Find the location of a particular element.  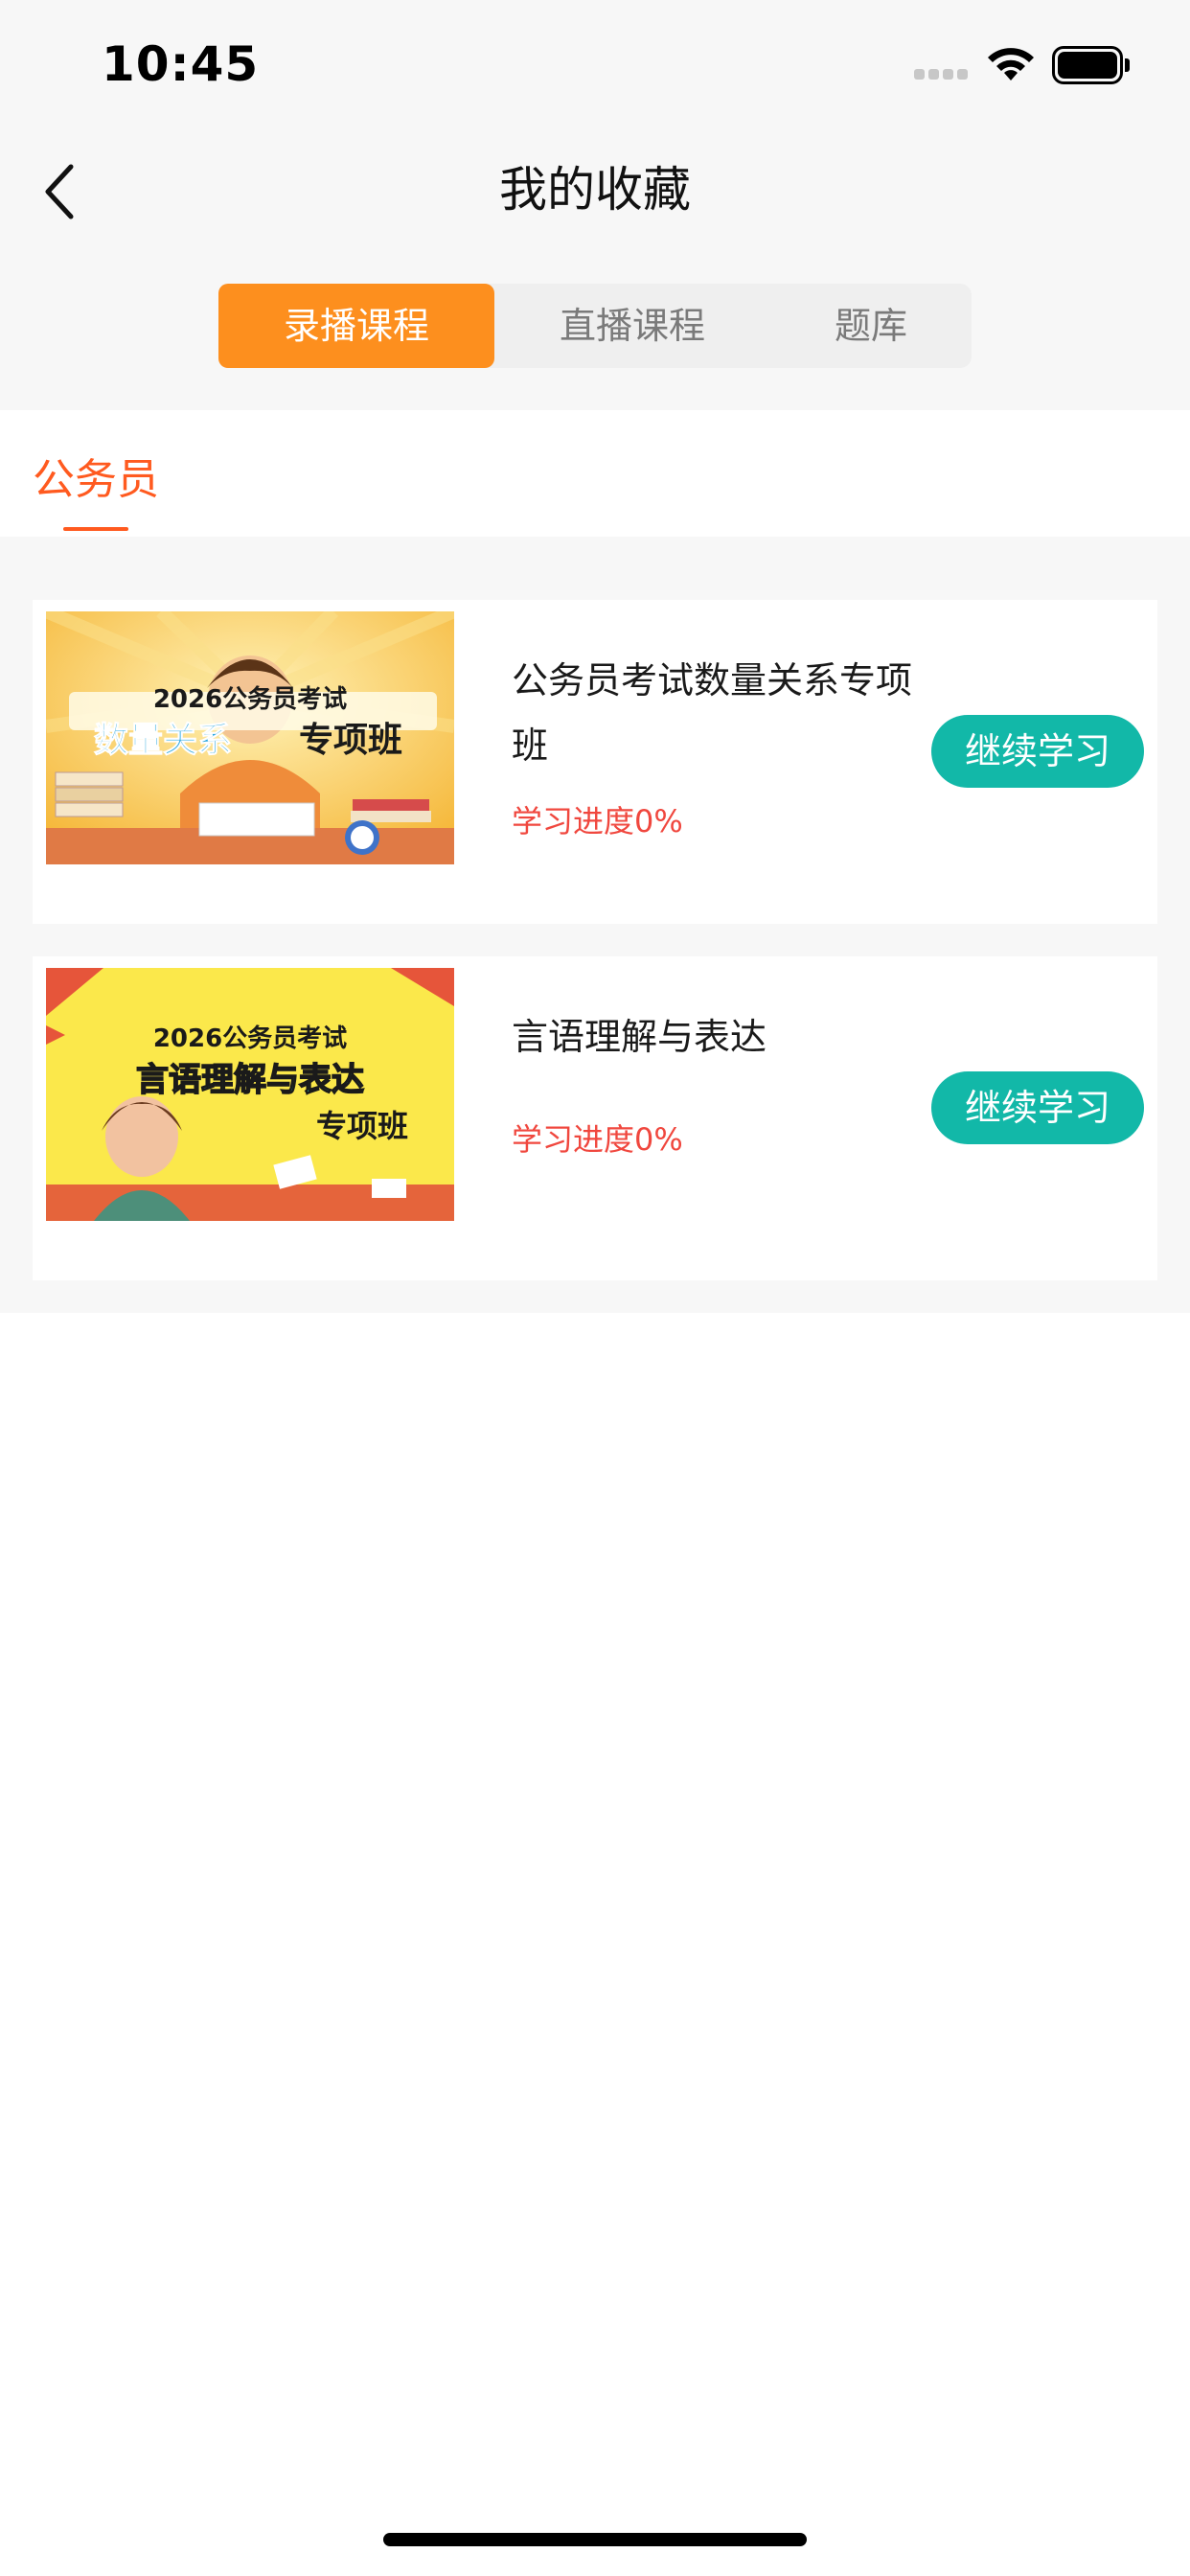

wifi-icon is located at coordinates (1011, 64).